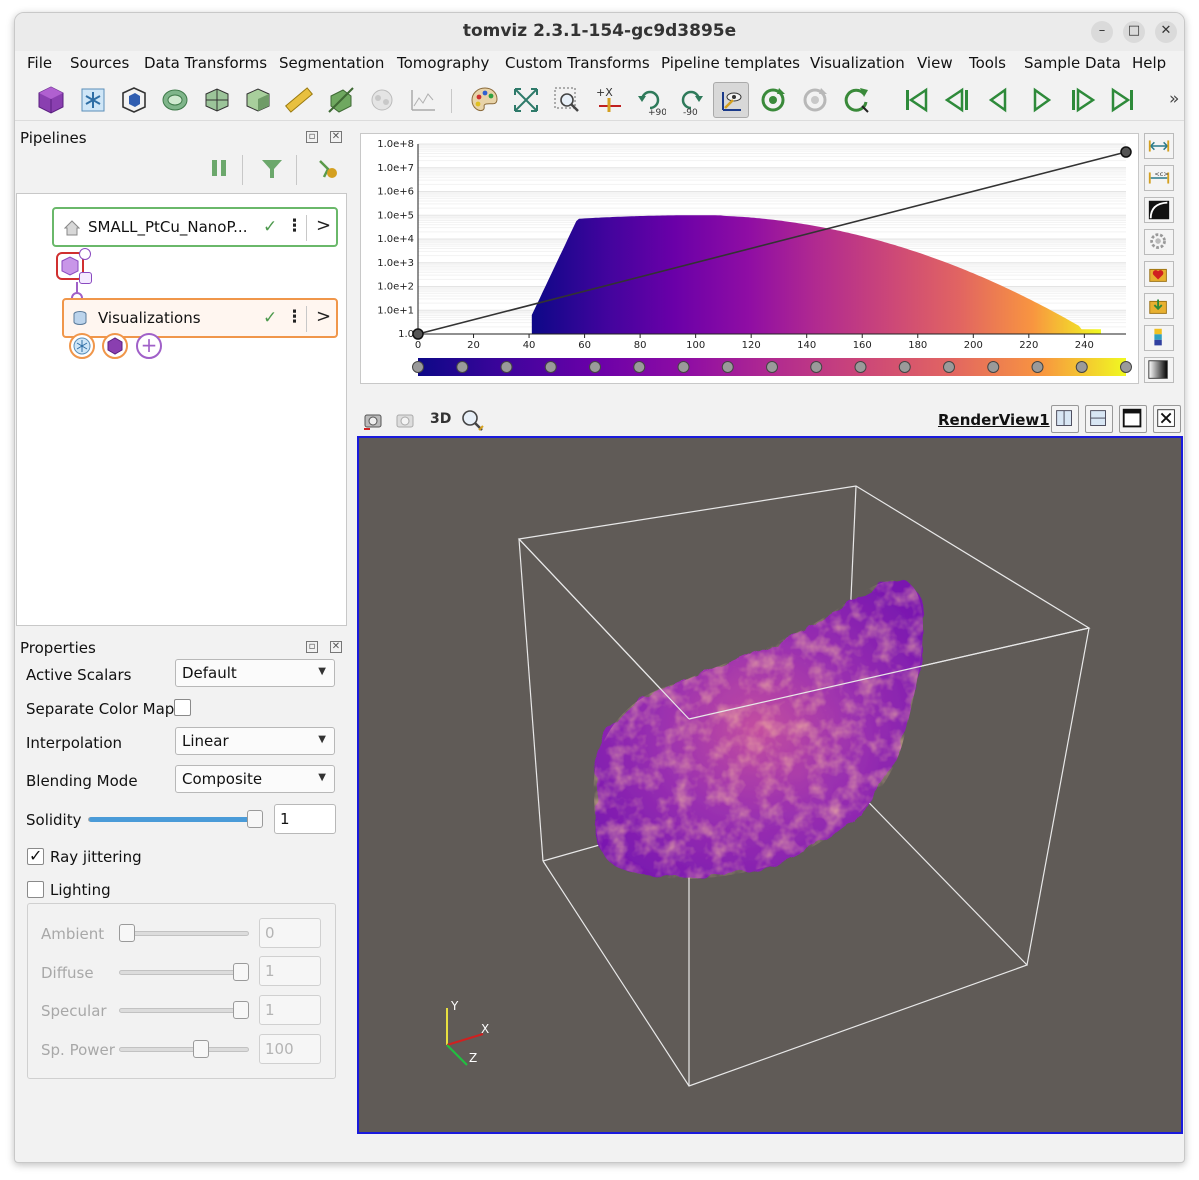 The image size is (1199, 1180). Describe the element at coordinates (241, 972) in the screenshot. I see `diffuse-slider-handle` at that location.